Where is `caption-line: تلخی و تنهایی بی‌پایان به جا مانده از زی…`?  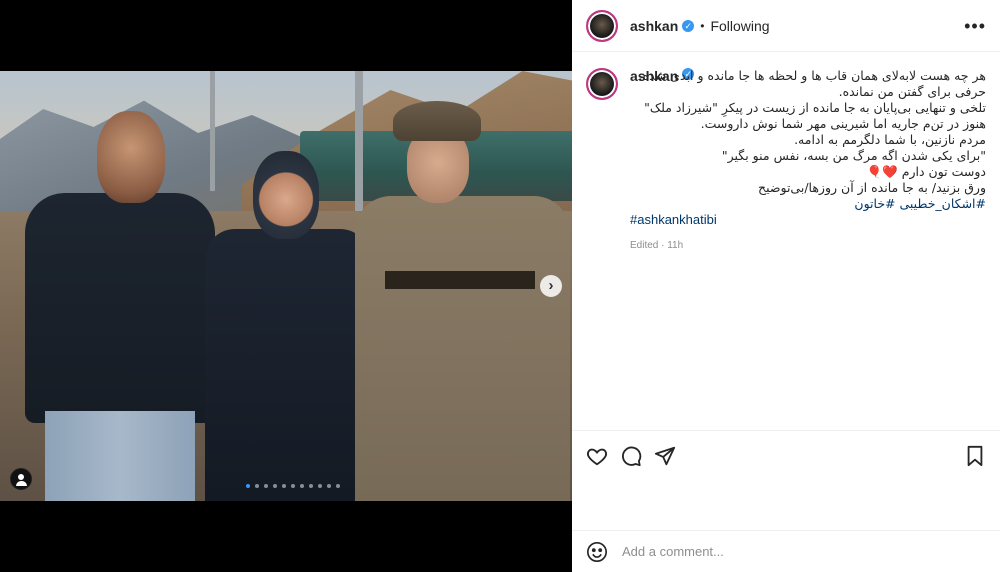
caption-line: تلخی و تنهایی بی‌پایان به جا مانده از زی… is located at coordinates (815, 107).